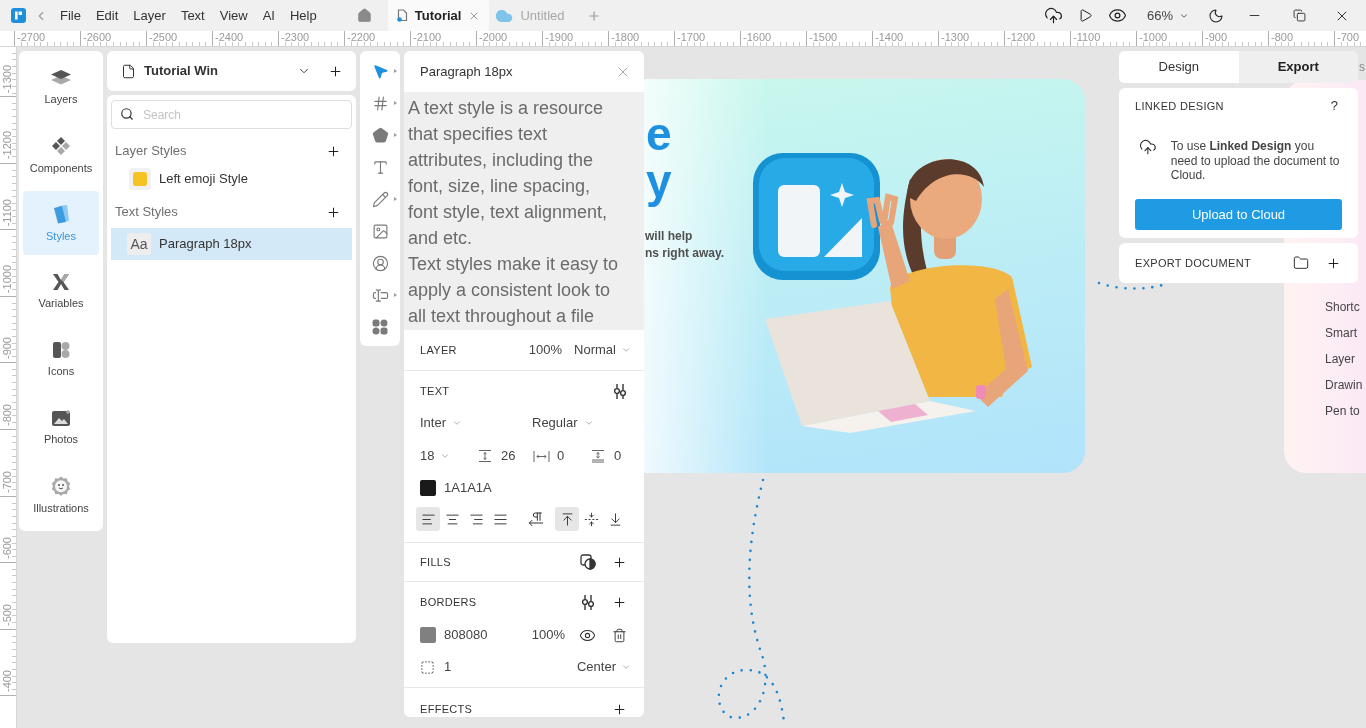 The height and width of the screenshot is (728, 1366). What do you see at coordinates (757, 37) in the screenshot?
I see `ruler-label: -1600` at bounding box center [757, 37].